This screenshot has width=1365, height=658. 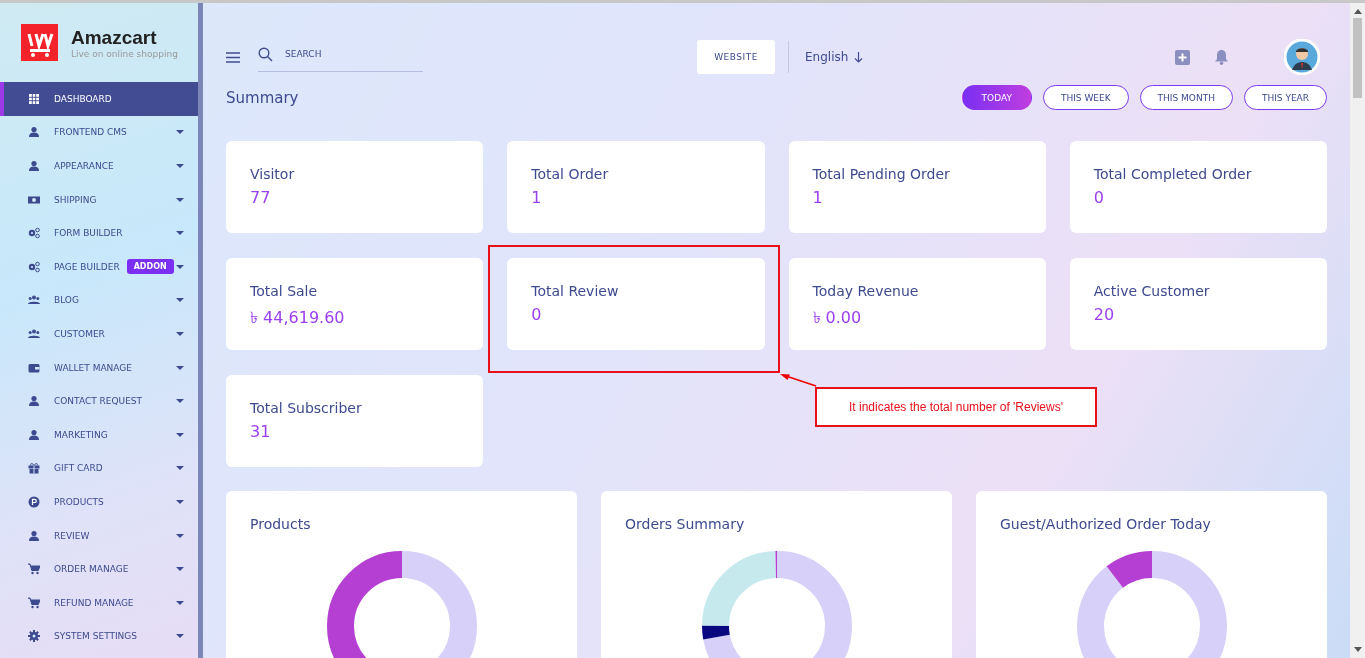 What do you see at coordinates (1173, 174) in the screenshot?
I see `stat-label: Total Completed Order` at bounding box center [1173, 174].